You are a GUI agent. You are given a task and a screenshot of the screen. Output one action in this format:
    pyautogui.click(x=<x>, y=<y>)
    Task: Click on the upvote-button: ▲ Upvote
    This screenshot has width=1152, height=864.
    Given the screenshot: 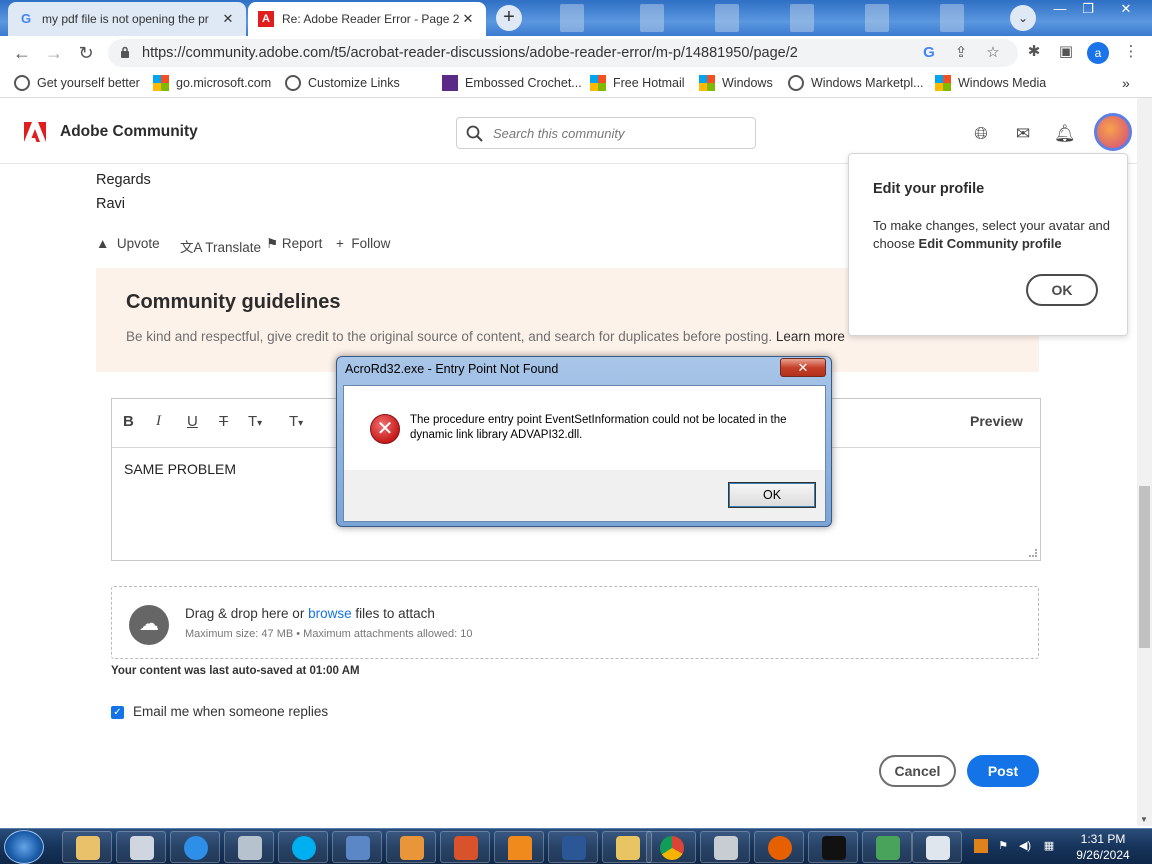 What is the action you would take?
    pyautogui.click(x=128, y=243)
    